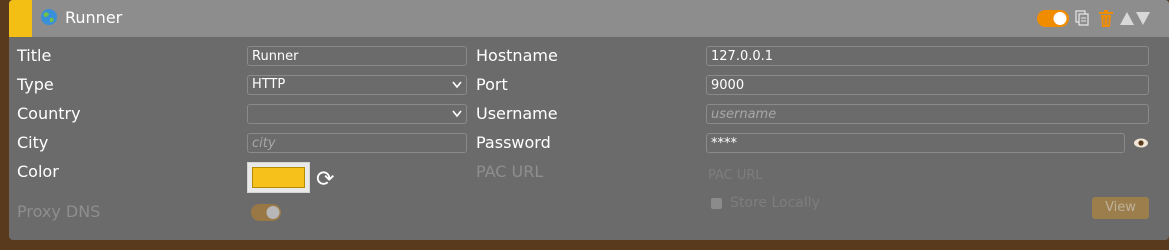 Image resolution: width=1169 pixels, height=250 pixels. What do you see at coordinates (510, 171) in the screenshot?
I see `pac-url-label: PAC URL` at bounding box center [510, 171].